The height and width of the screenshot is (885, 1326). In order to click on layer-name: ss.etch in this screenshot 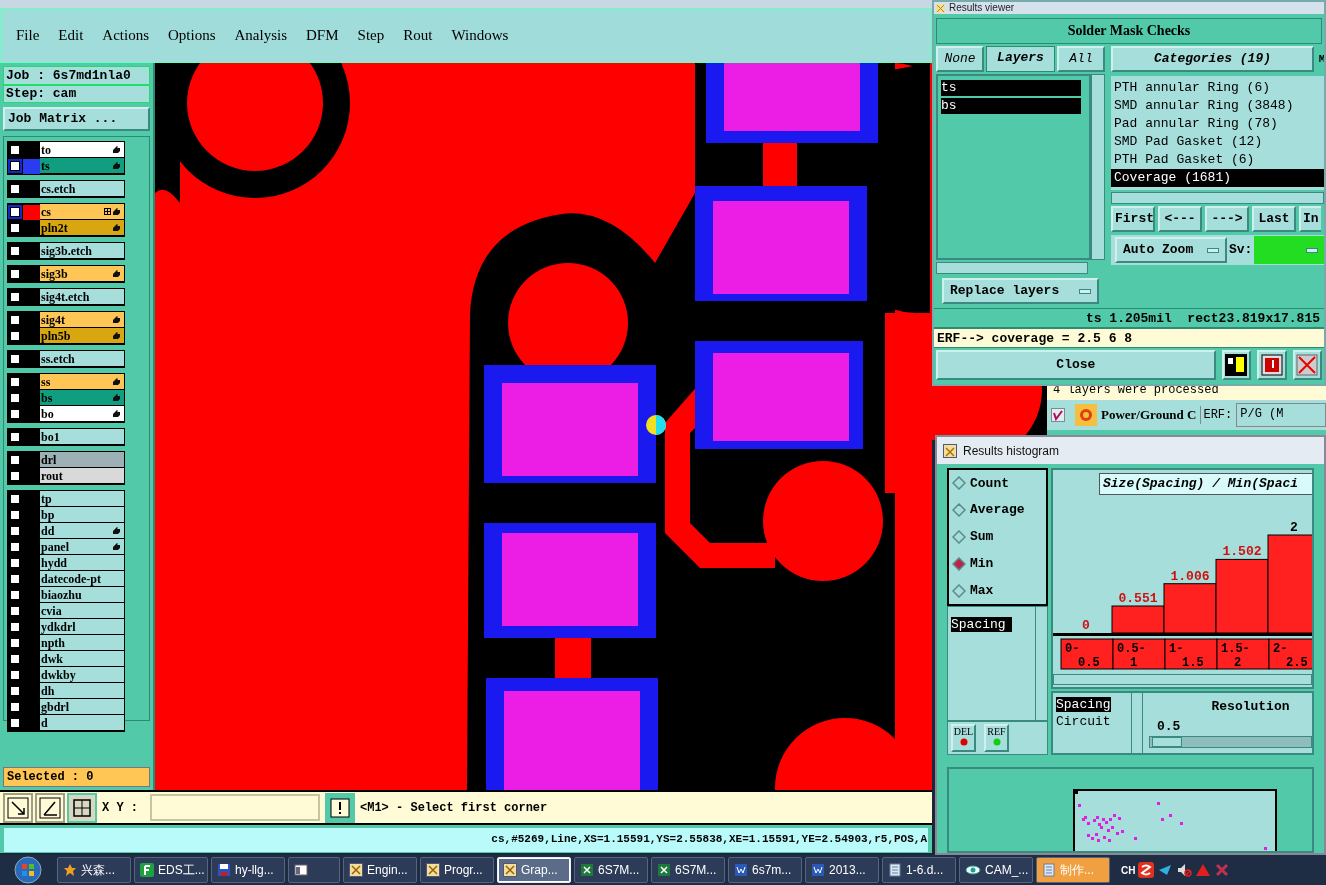, I will do `click(82, 358)`.